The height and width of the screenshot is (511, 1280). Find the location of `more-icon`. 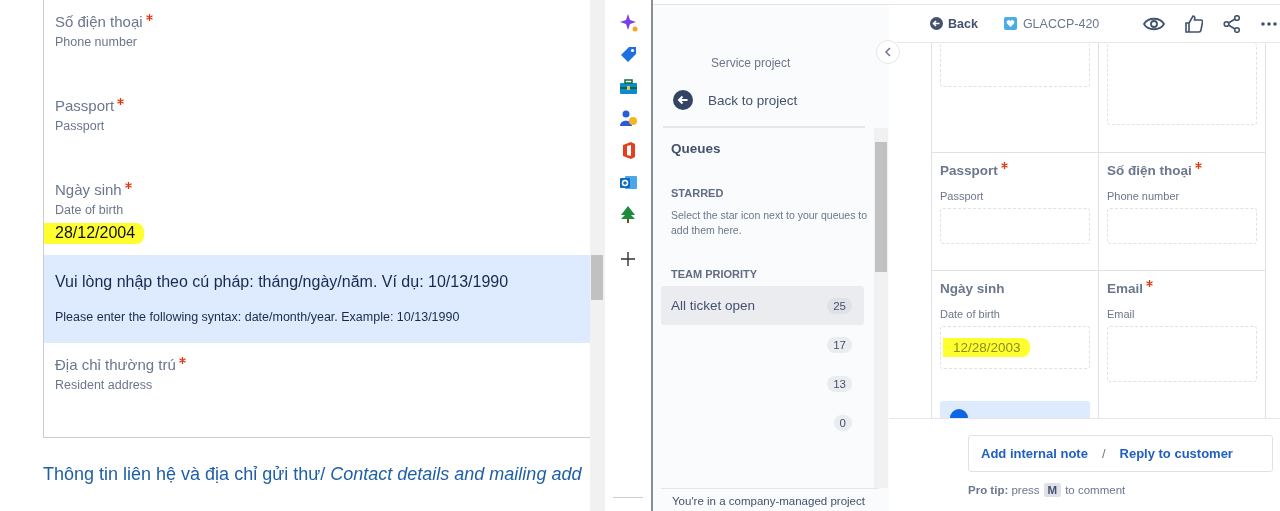

more-icon is located at coordinates (1269, 23).